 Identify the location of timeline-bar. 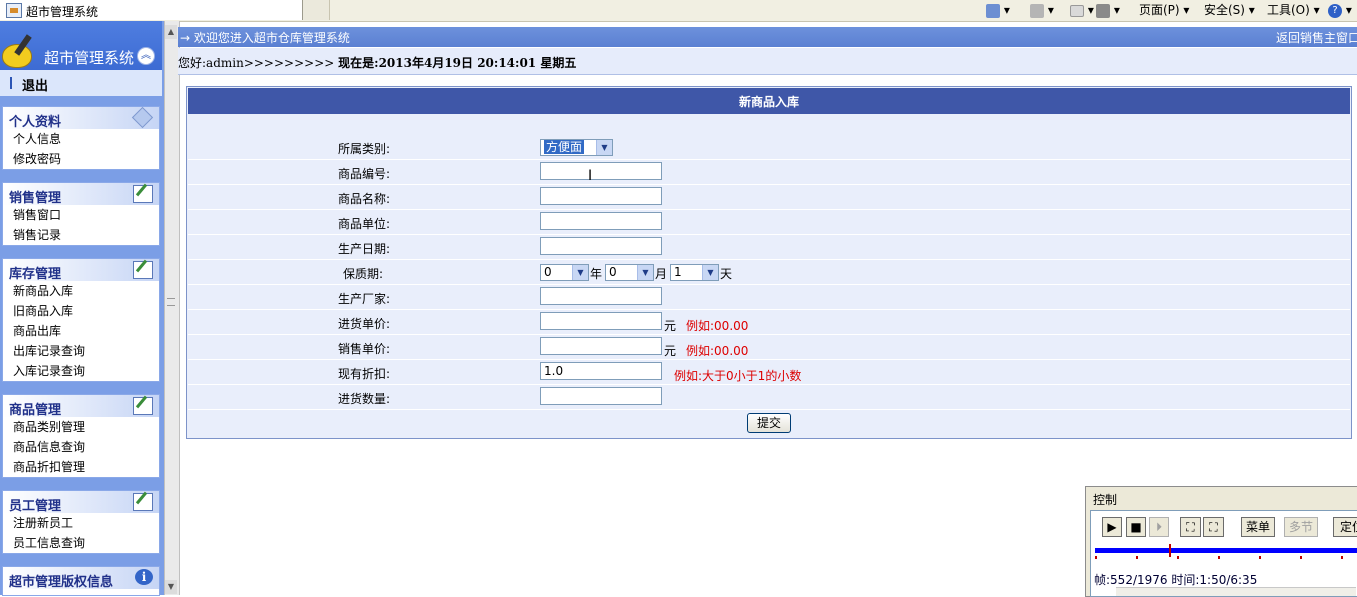
(1226, 550).